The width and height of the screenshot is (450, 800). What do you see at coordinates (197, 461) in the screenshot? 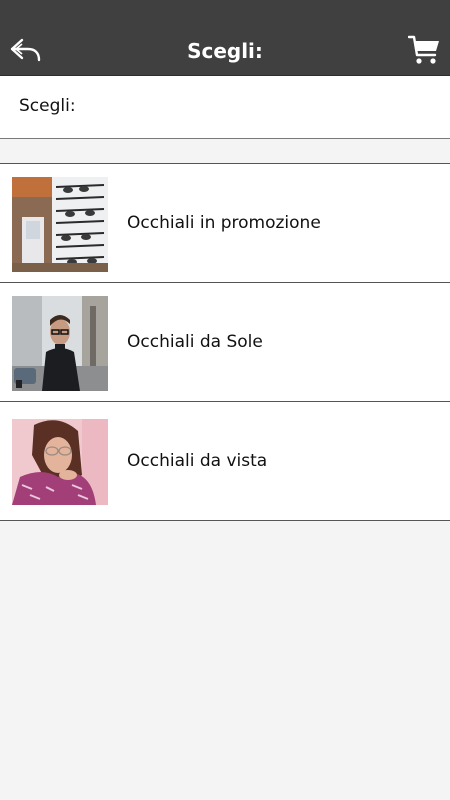
I see `list-item-label: Occhiali da vista` at bounding box center [197, 461].